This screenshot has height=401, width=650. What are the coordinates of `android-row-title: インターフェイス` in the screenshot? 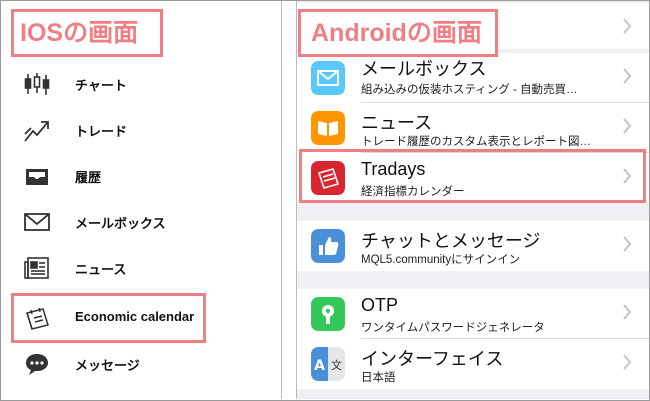 It's located at (432, 359).